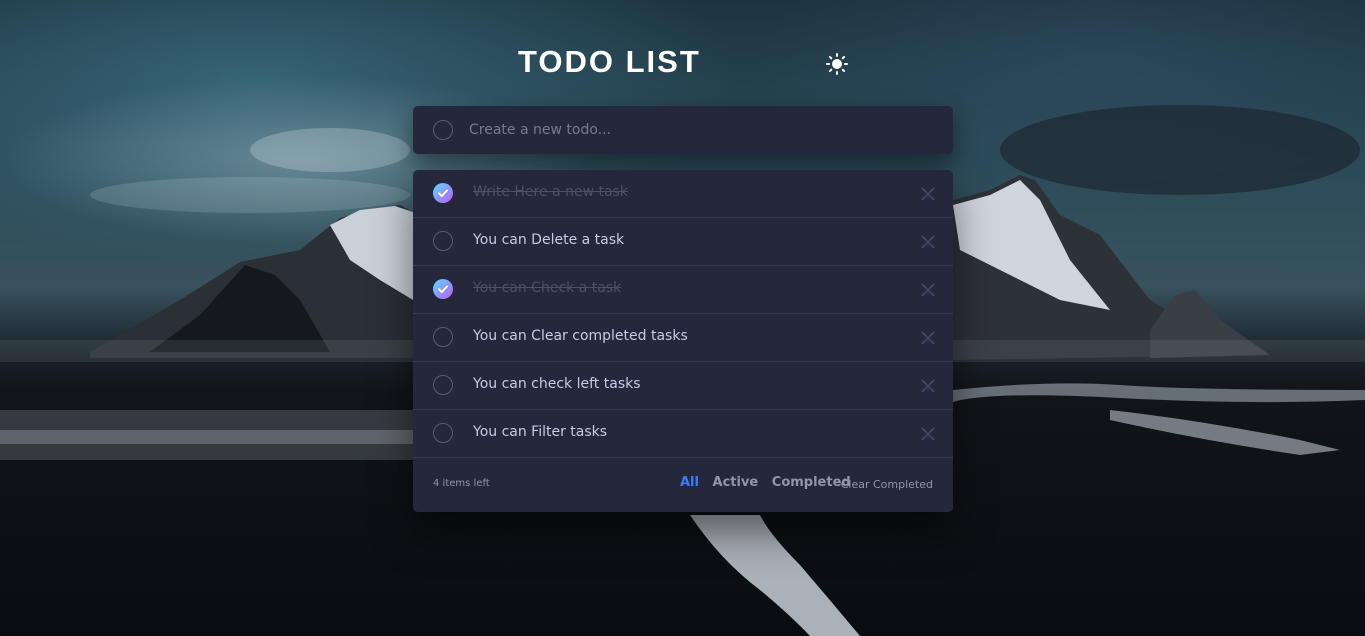  I want to click on new-todo-input, so click(699, 130).